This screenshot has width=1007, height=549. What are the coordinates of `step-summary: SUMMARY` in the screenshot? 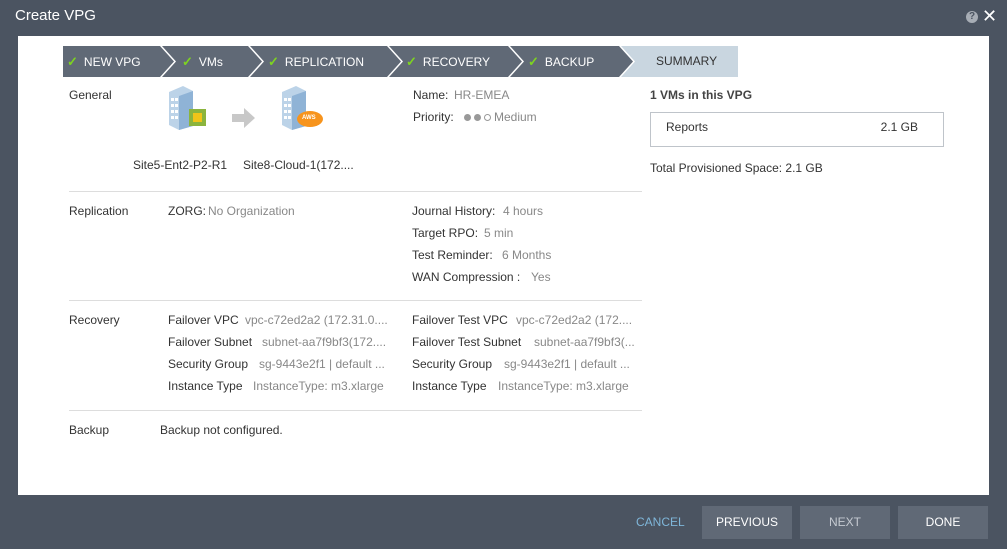 It's located at (686, 61).